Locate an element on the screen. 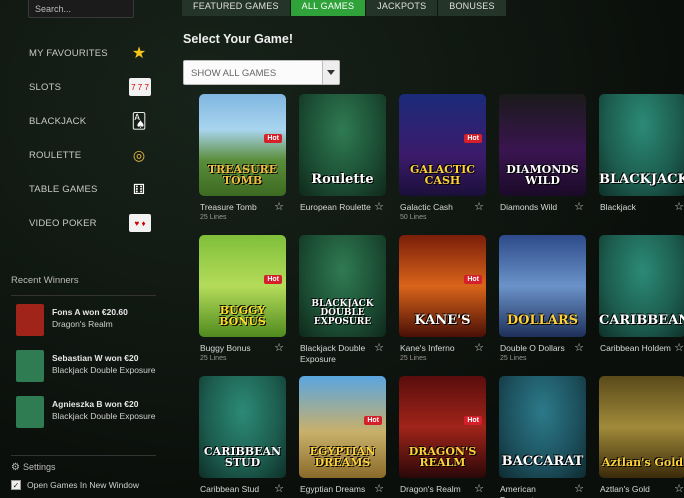 The image size is (684, 498). settings-panel: ⚙ Settings ✓ Open Games In New Window is located at coordinates (83, 472).